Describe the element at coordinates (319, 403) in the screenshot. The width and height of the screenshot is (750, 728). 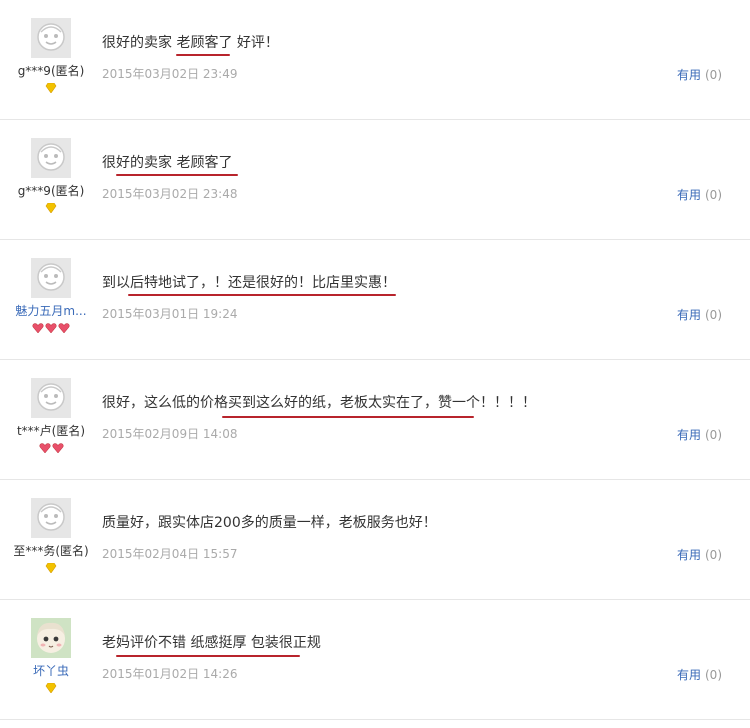
I see `review-content: 很好，这么低的价格买到这么好的纸，老板太实在了，赞一个！！！！` at that location.